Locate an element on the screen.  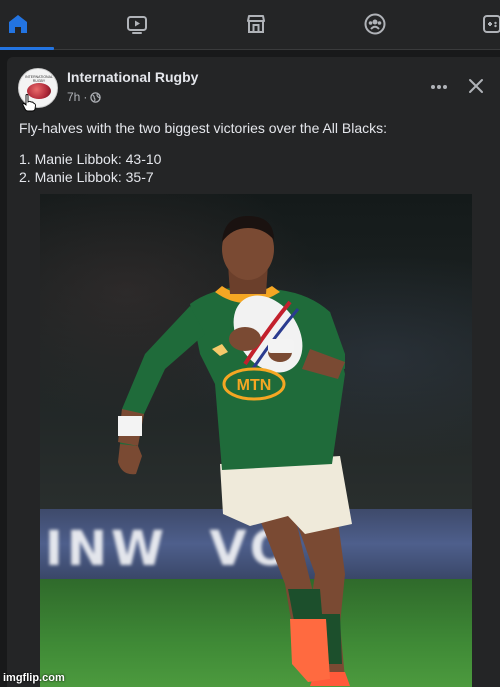
hand-cursor-icon is located at coordinates (29, 103).